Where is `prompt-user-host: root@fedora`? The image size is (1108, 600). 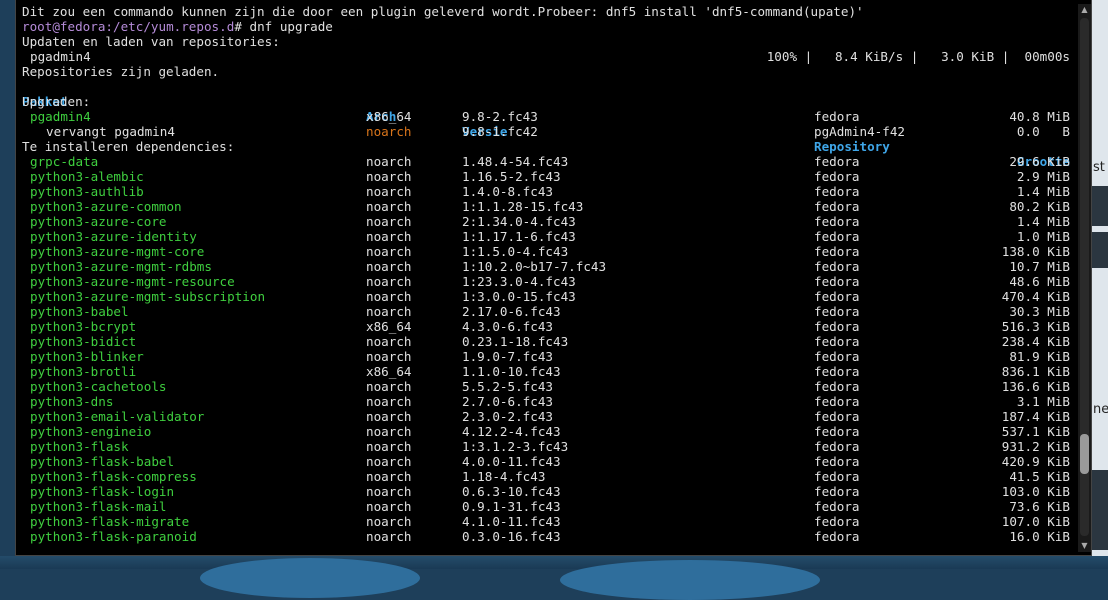
prompt-user-host: root@fedora is located at coordinates (64, 26).